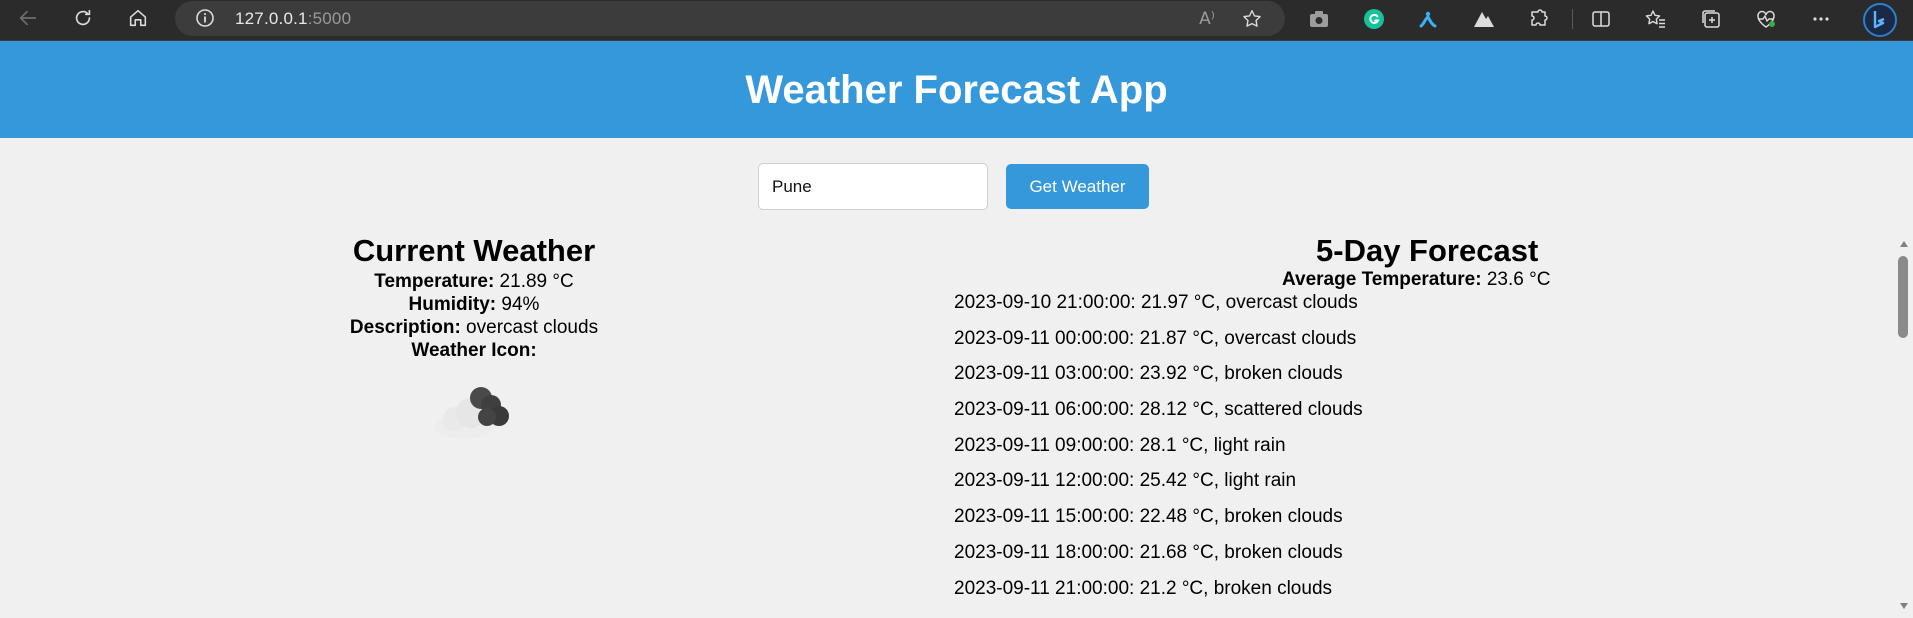  I want to click on bing-copilot-icon, so click(1880, 20).